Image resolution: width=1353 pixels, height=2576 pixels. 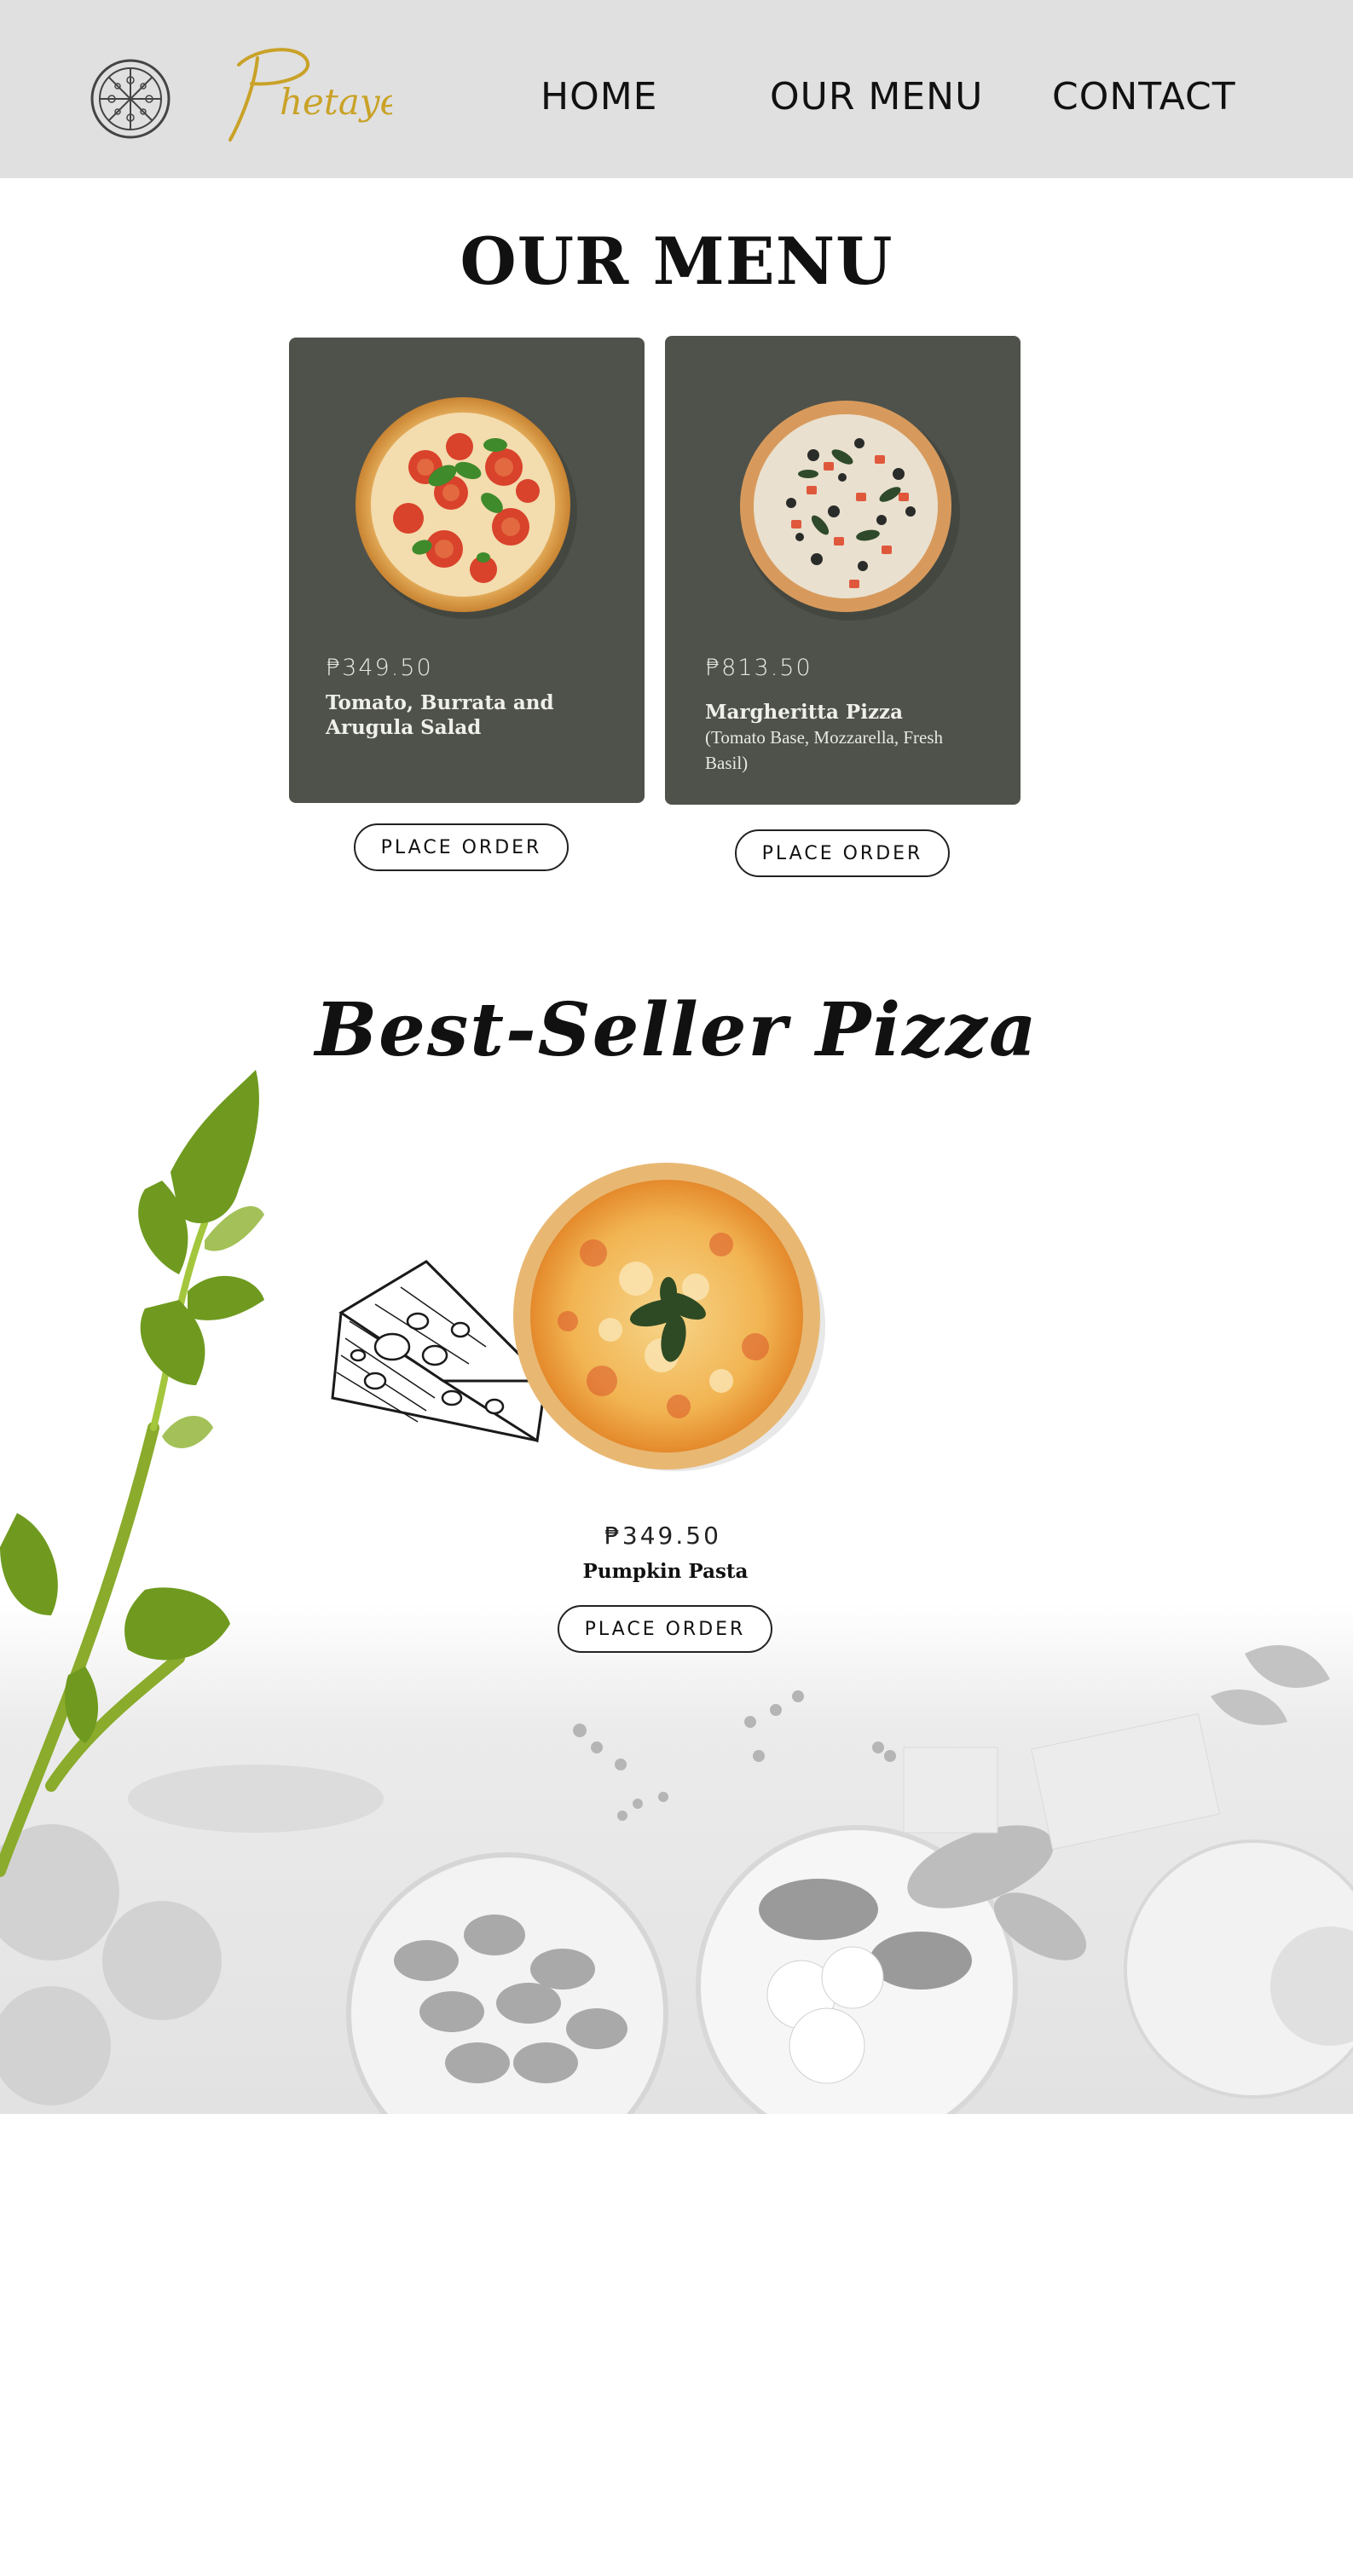 I want to click on nav-contact-link: CONTACT, so click(x=1144, y=96).